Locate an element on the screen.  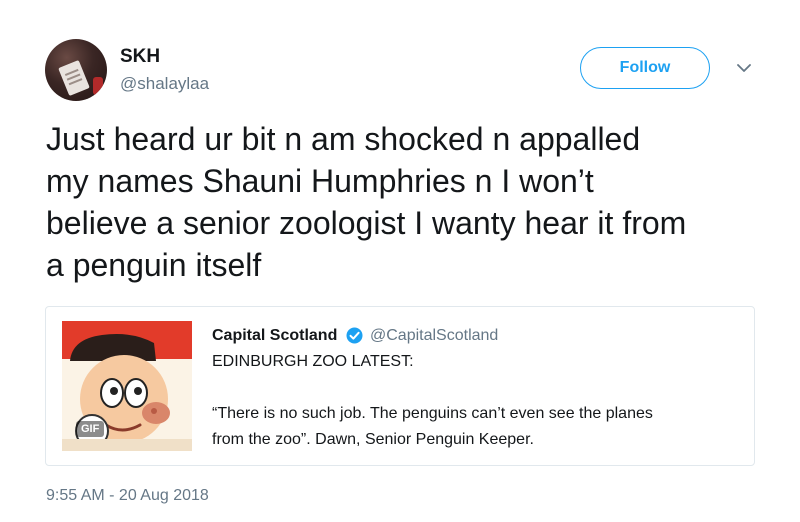
tweet-timestamp: 9:55 AM - 20 Aug 2018 is located at coordinates (127, 496).